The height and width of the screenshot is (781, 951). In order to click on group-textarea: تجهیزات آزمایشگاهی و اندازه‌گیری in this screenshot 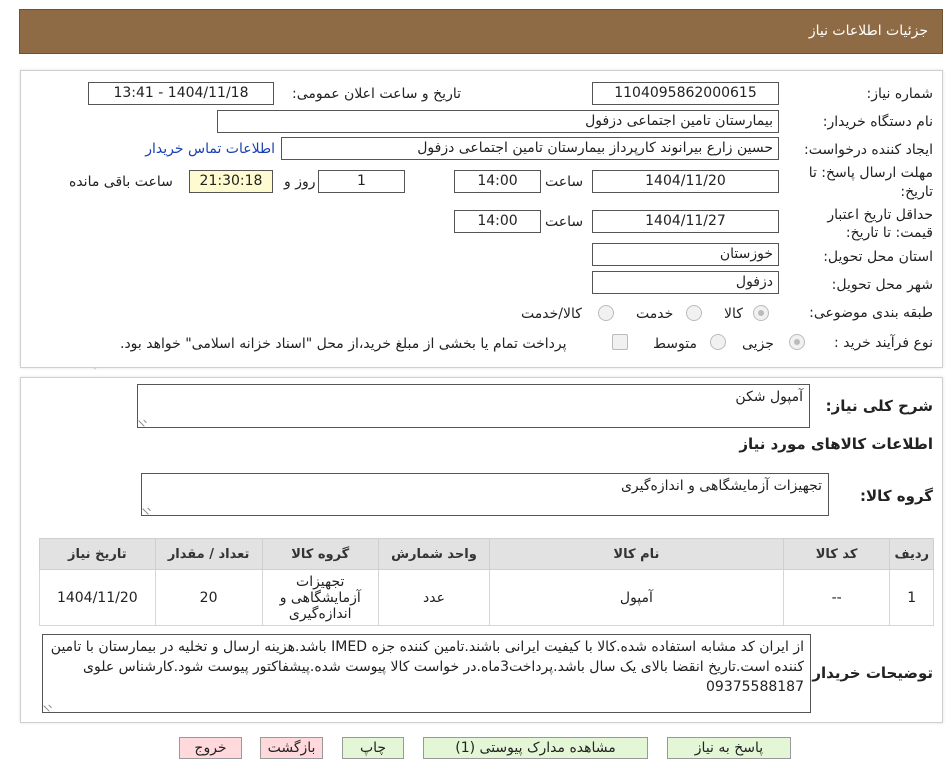, I will do `click(485, 494)`.